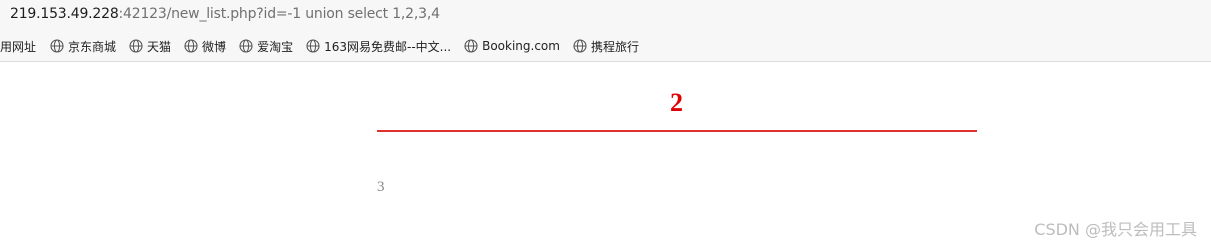 This screenshot has height=248, width=1211. I want to click on bookmark-label: Booking.com, so click(521, 46).